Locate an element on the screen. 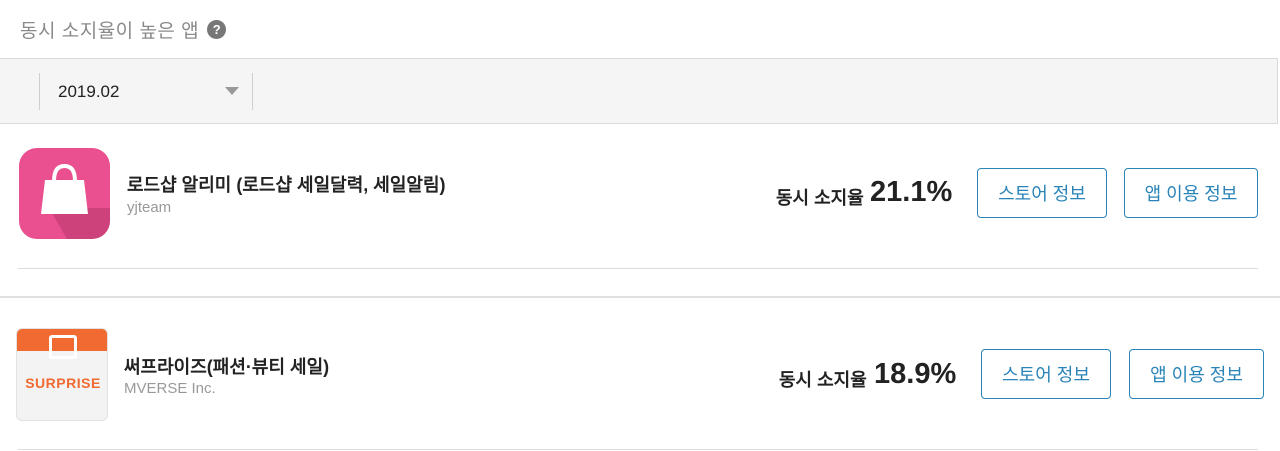 This screenshot has width=1280, height=451. help-icon: ? is located at coordinates (217, 29).